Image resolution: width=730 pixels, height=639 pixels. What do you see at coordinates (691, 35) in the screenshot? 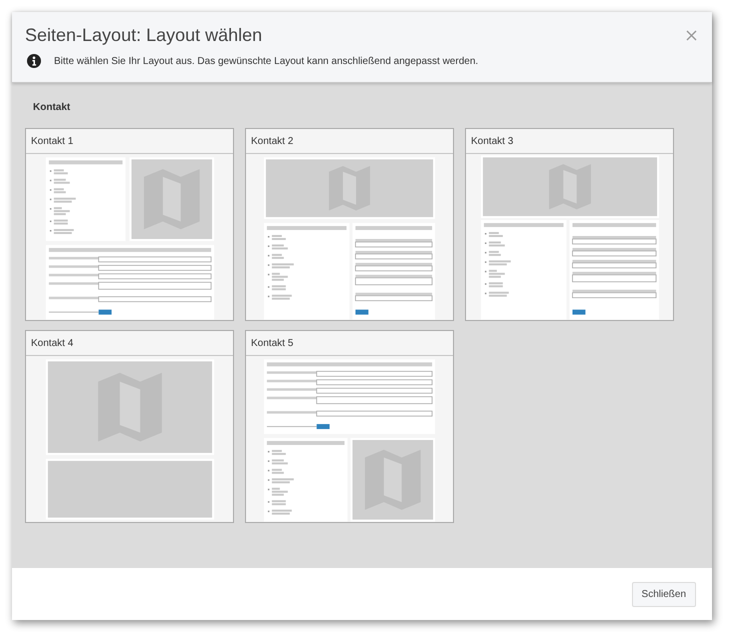
I see `close-icon` at bounding box center [691, 35].